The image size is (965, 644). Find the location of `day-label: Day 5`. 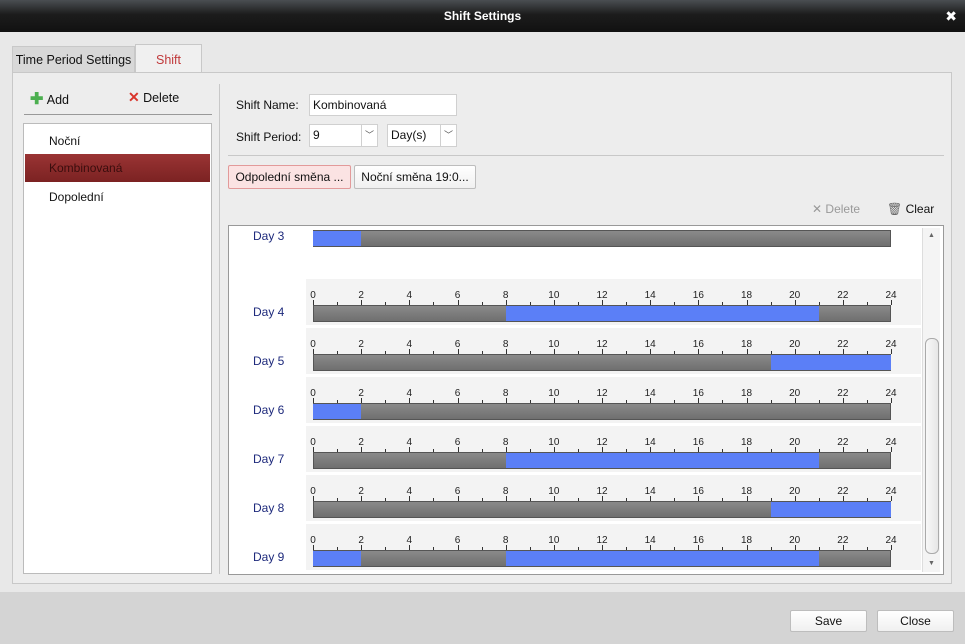

day-label: Day 5 is located at coordinates (269, 361).